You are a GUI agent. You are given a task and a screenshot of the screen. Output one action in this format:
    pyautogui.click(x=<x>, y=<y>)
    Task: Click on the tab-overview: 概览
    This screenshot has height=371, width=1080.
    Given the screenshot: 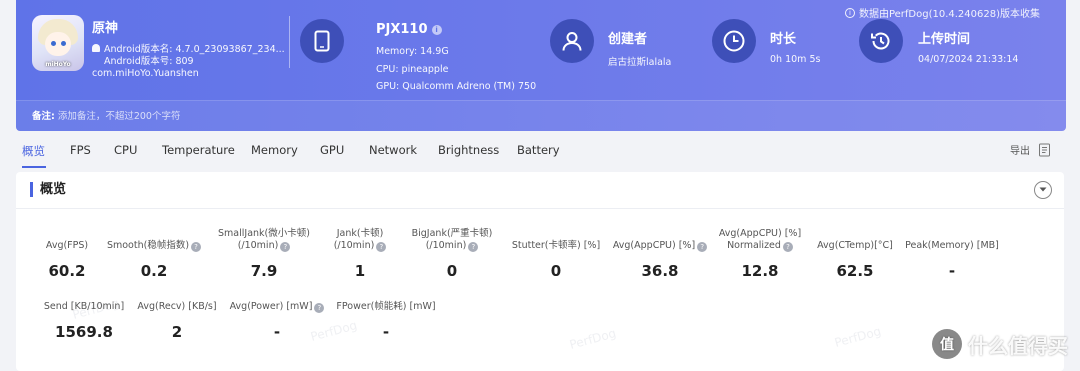 What is the action you would take?
    pyautogui.click(x=33, y=151)
    